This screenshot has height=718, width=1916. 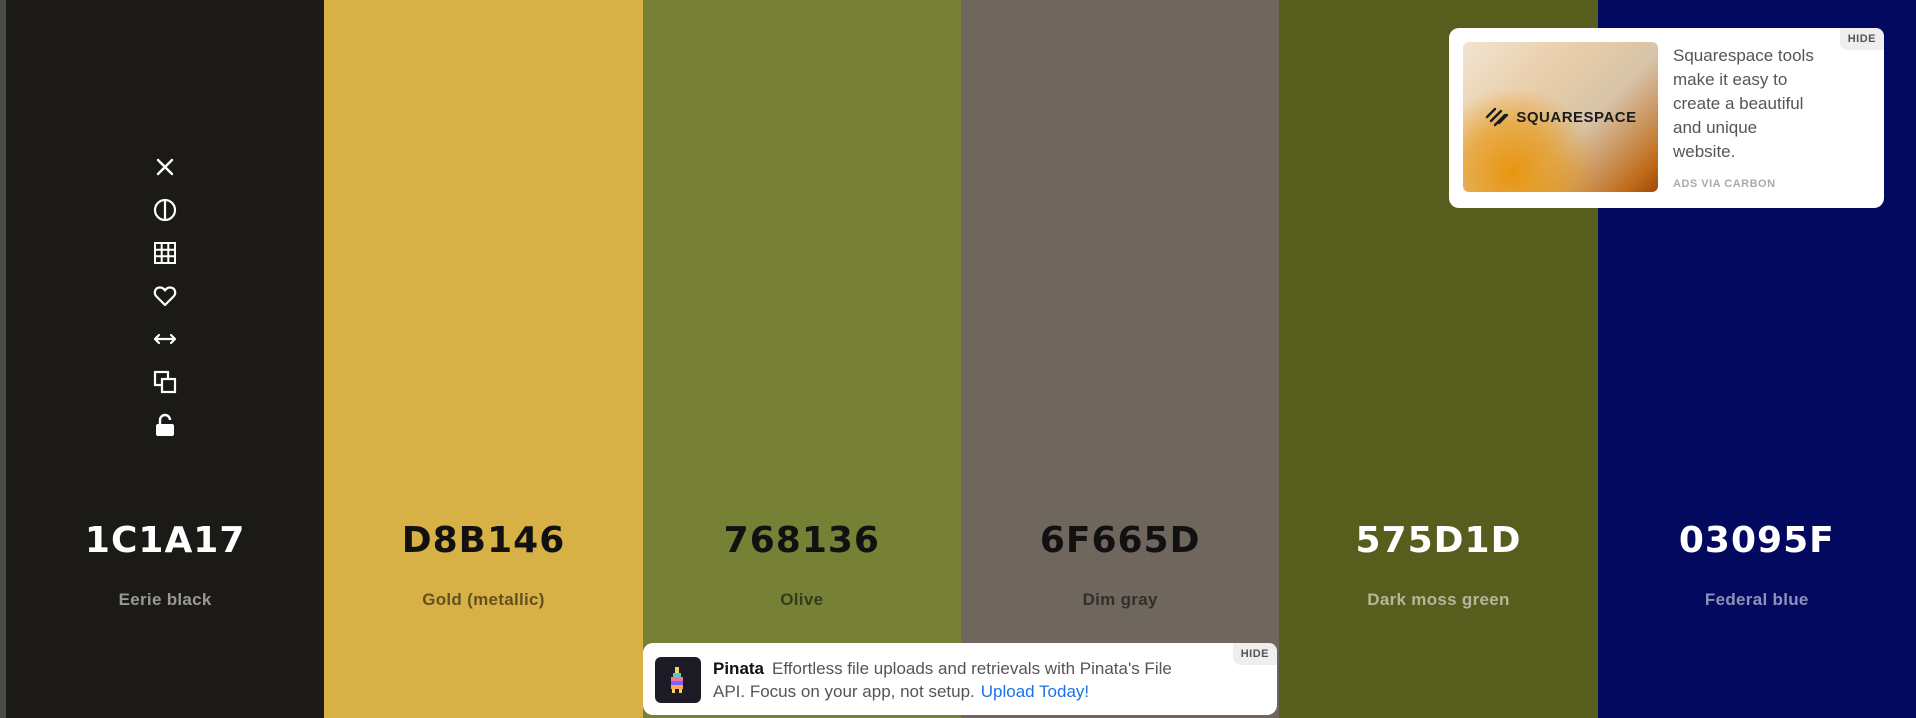 I want to click on pinata-icon, so click(x=677, y=680).